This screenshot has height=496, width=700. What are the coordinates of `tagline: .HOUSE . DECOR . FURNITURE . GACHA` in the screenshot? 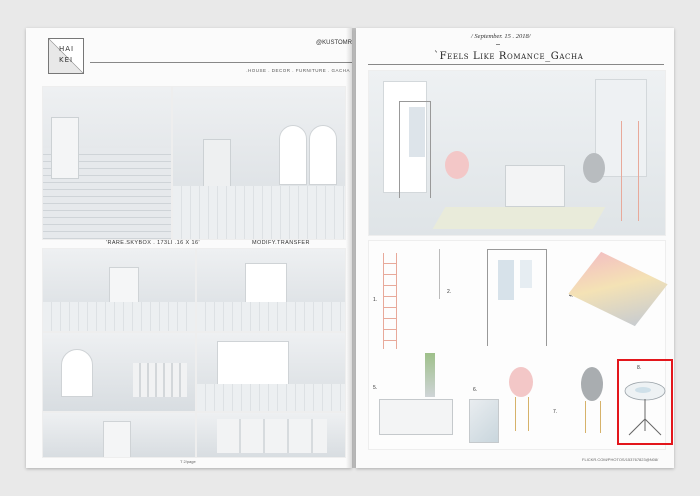 It's located at (298, 70).